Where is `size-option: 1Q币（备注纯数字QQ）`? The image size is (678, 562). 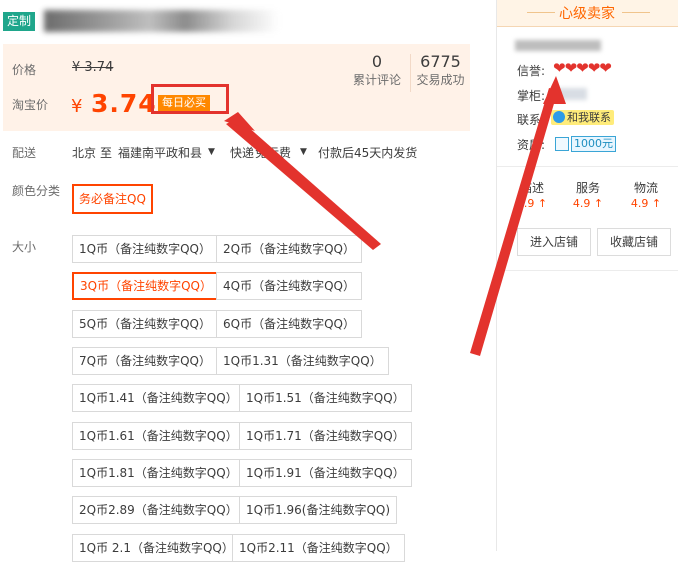 size-option: 1Q币（备注纯数字QQ） is located at coordinates (145, 249).